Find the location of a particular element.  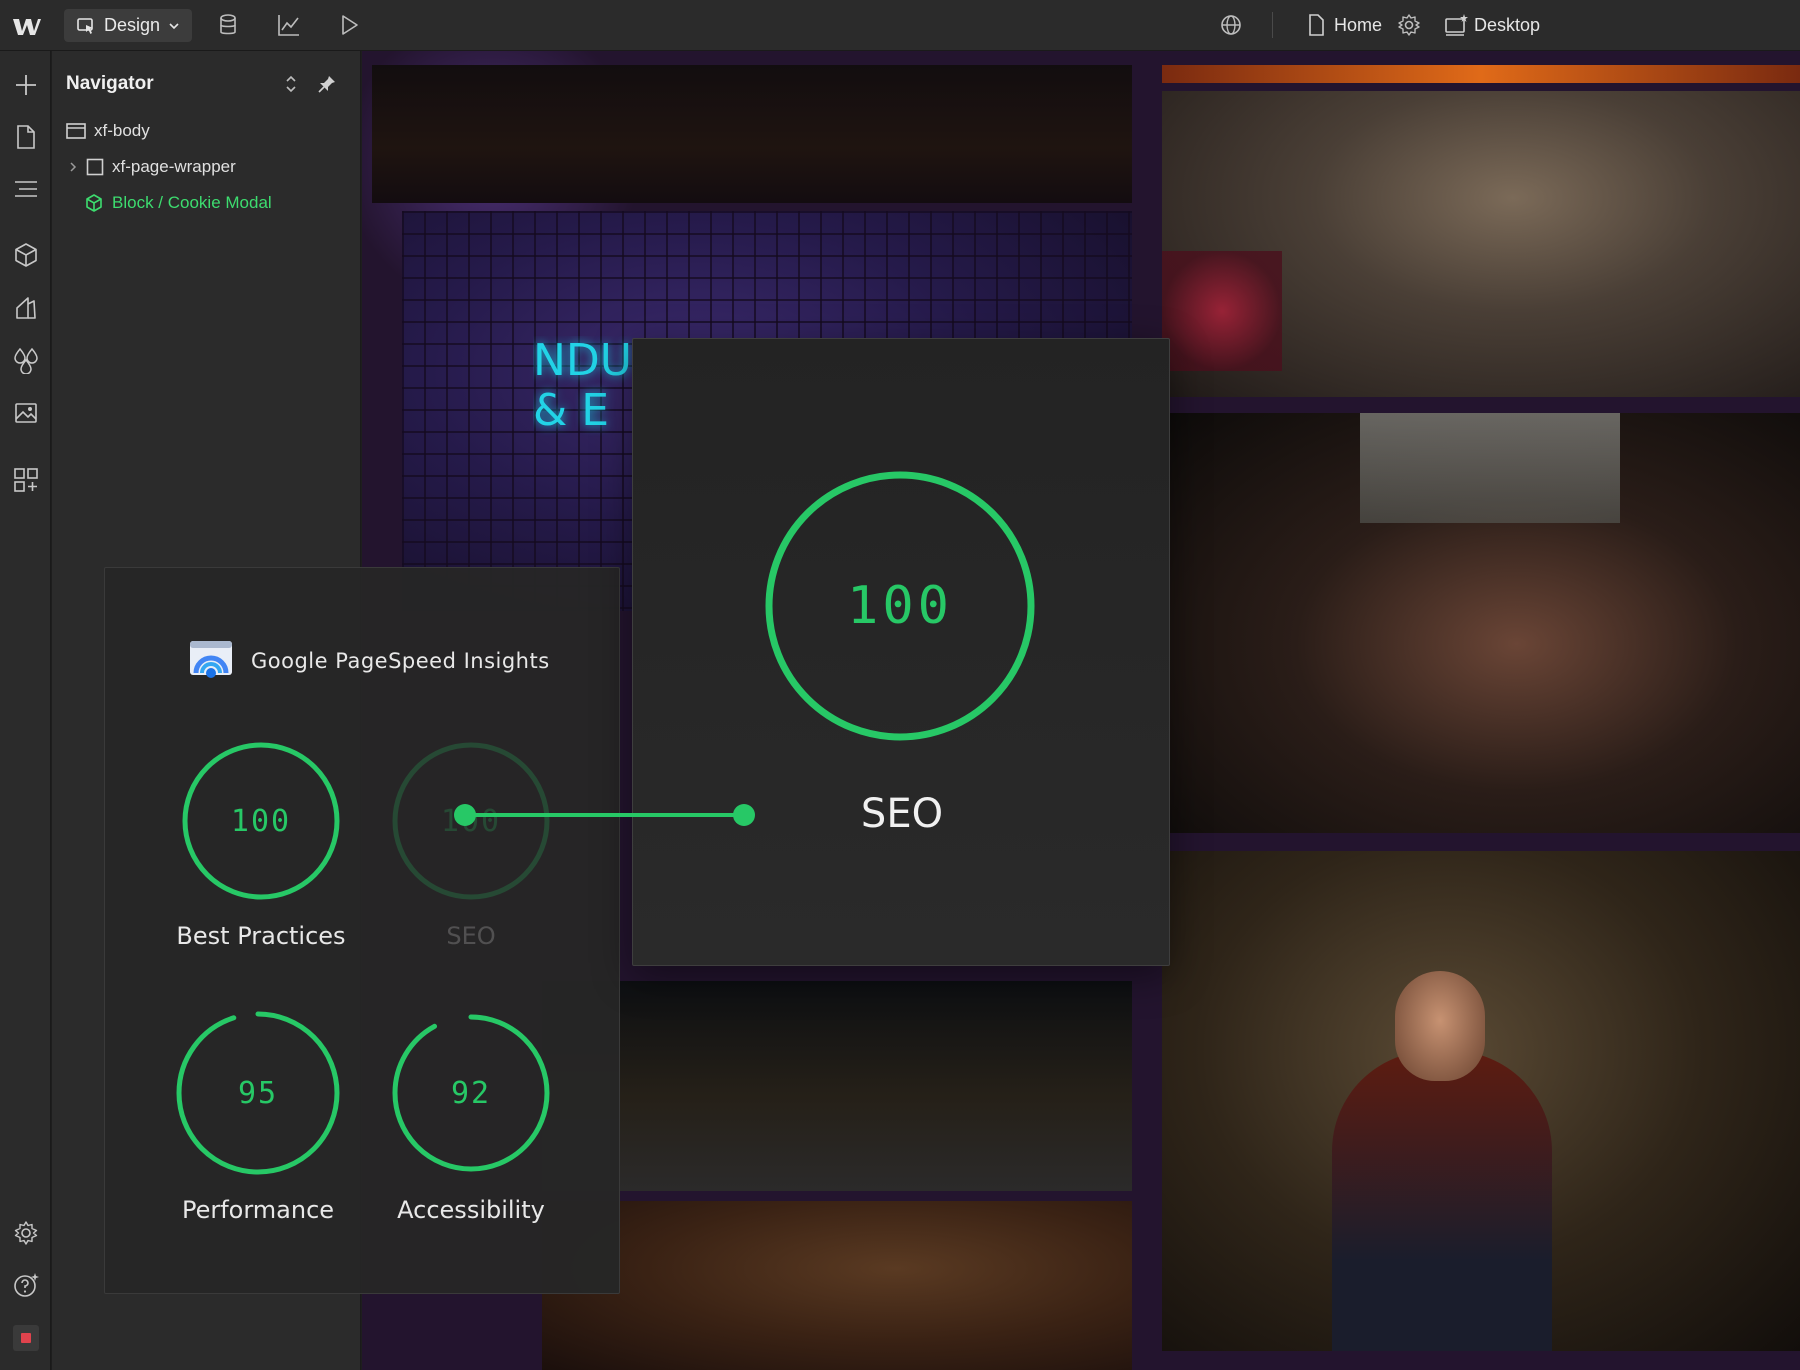

current-page-label: Home is located at coordinates (1358, 25).